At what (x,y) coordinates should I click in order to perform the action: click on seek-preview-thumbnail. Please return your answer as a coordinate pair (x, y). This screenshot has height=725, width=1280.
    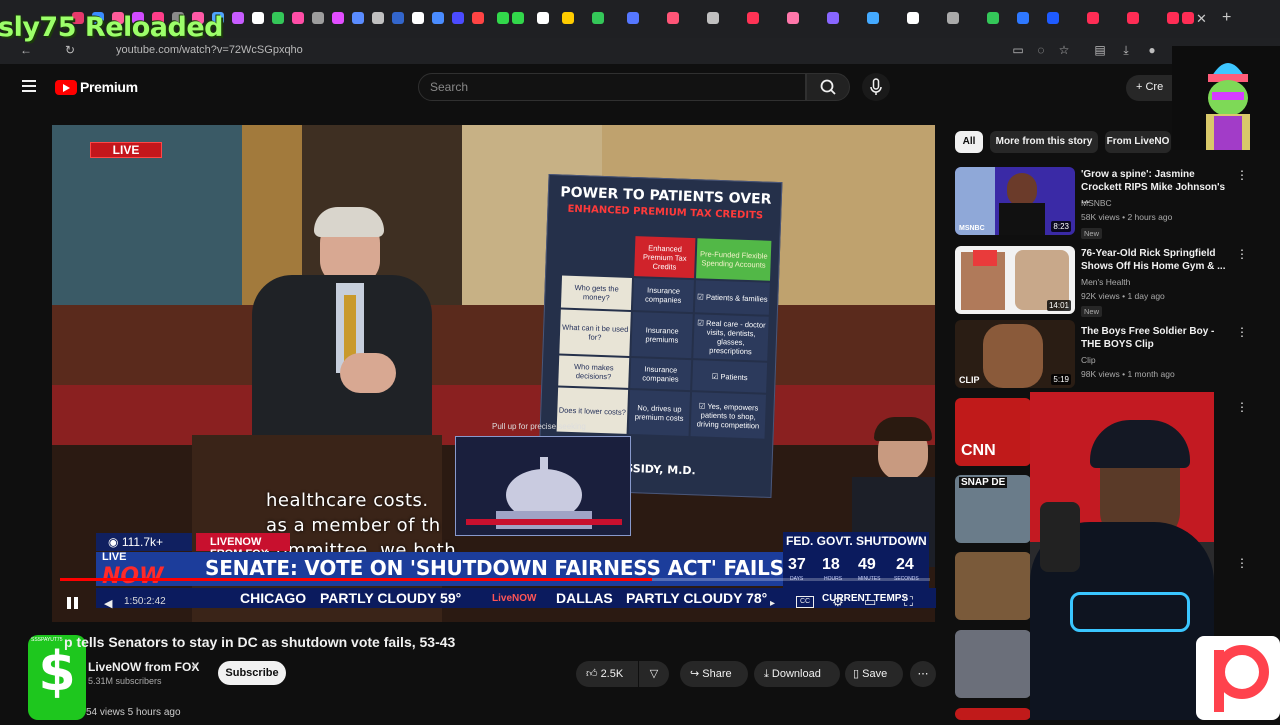
    Looking at the image, I should click on (543, 486).